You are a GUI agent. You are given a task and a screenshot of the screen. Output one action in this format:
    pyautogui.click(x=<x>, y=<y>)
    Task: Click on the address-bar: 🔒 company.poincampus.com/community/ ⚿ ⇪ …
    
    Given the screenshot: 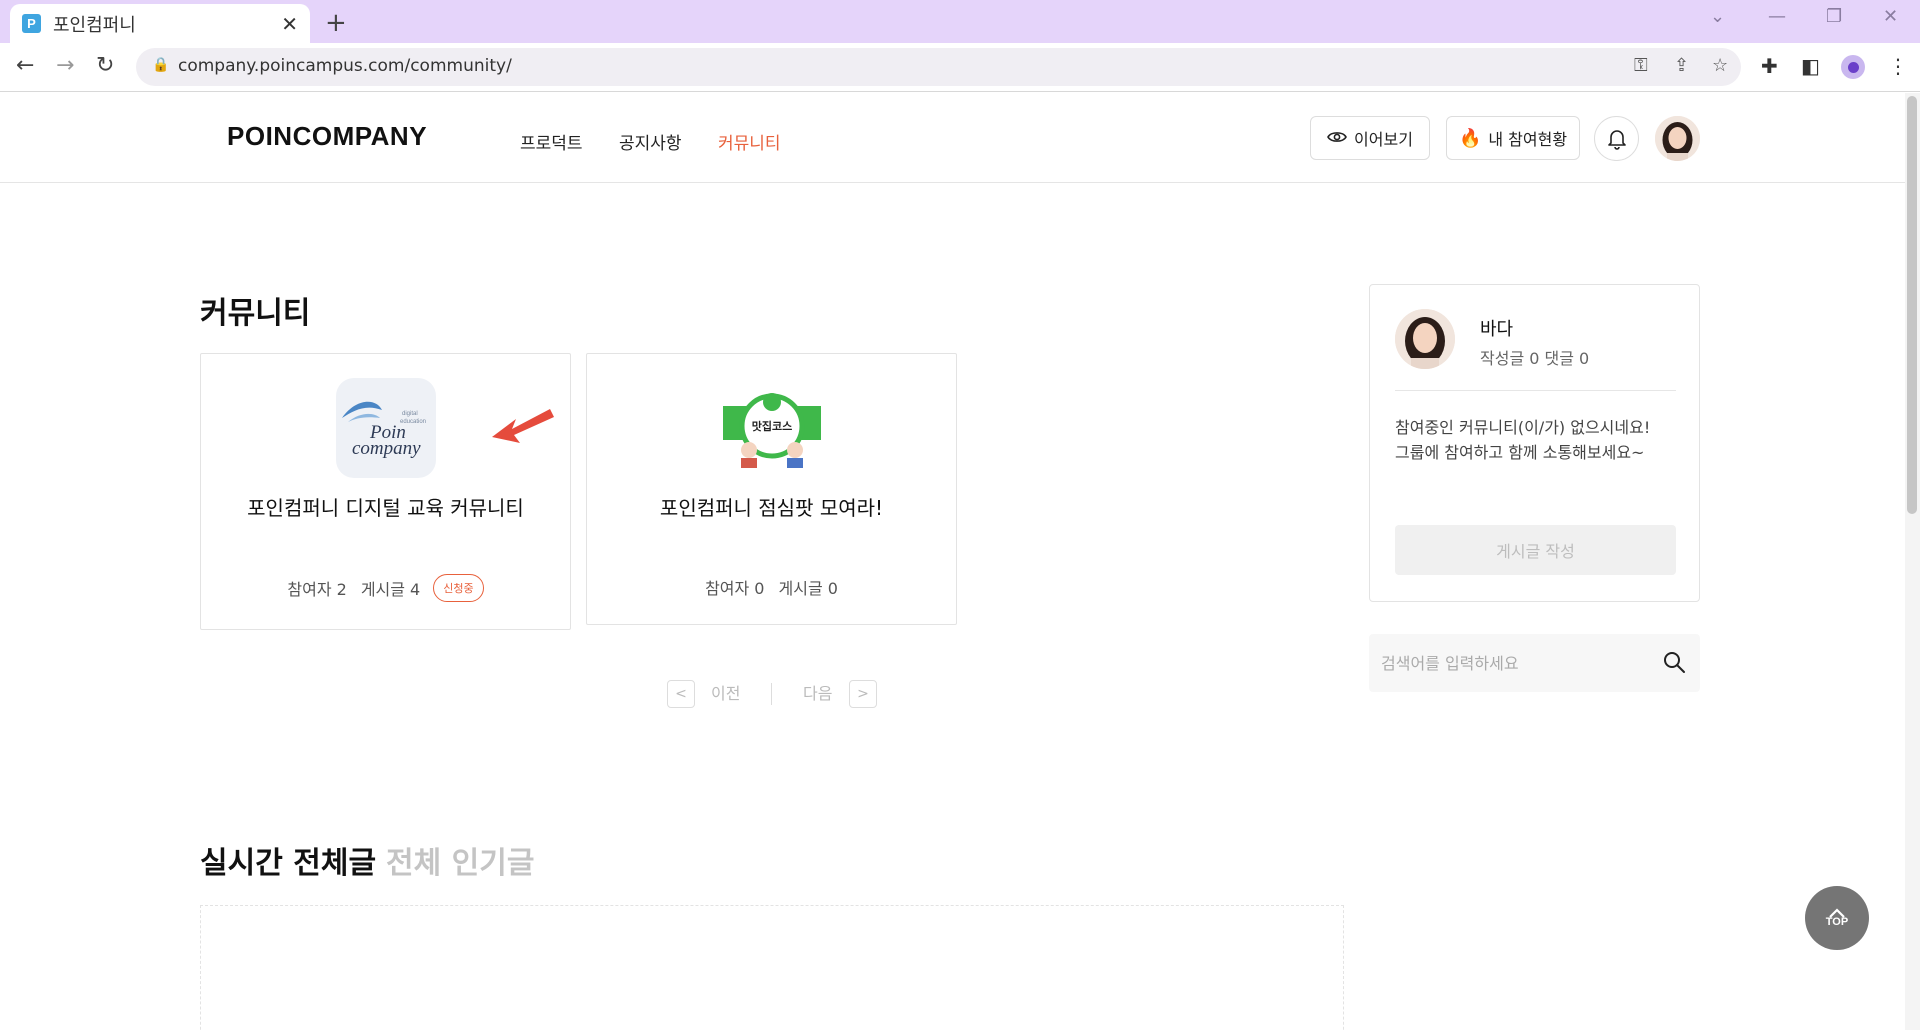 What is the action you would take?
    pyautogui.click(x=938, y=67)
    